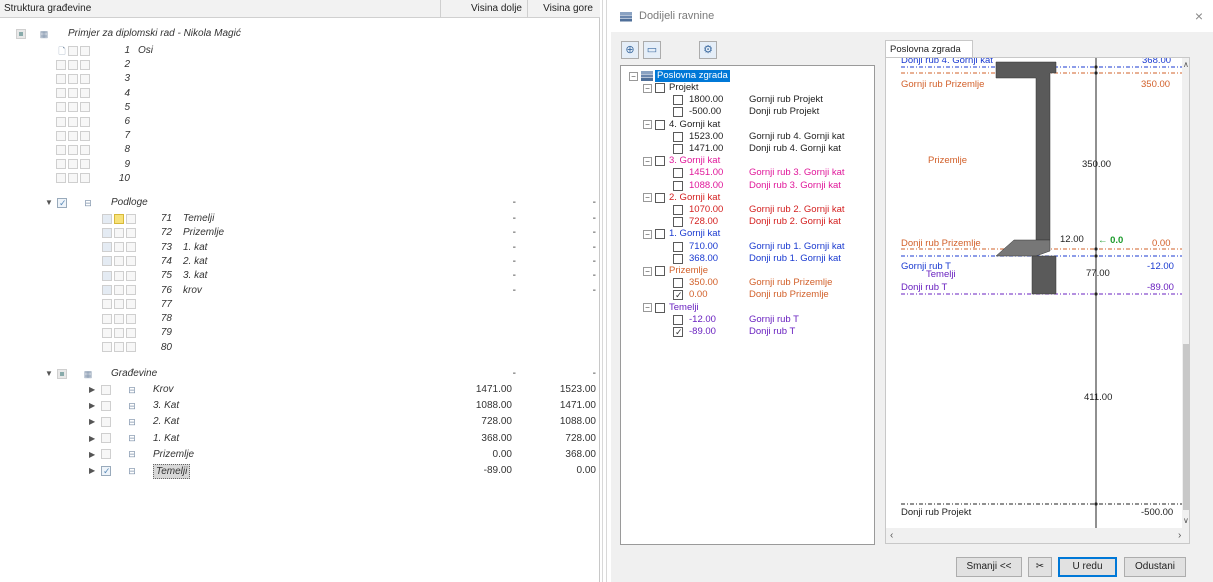 This screenshot has height=582, width=1213. Describe the element at coordinates (300, 121) in the screenshot. I see `axis-row: 6` at that location.